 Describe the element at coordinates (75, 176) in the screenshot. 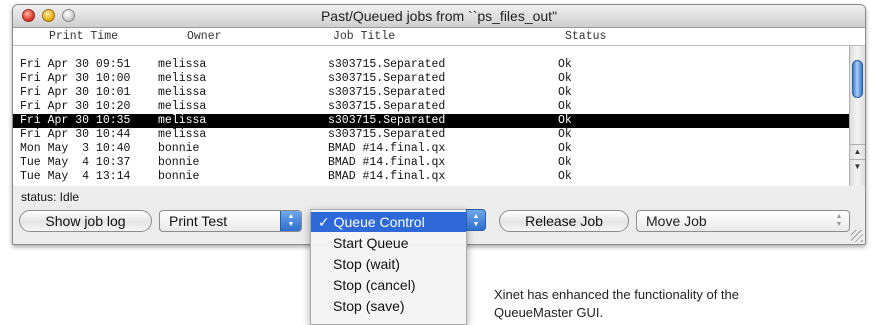

I see `cell-time: Tue May 4 13:14` at that location.